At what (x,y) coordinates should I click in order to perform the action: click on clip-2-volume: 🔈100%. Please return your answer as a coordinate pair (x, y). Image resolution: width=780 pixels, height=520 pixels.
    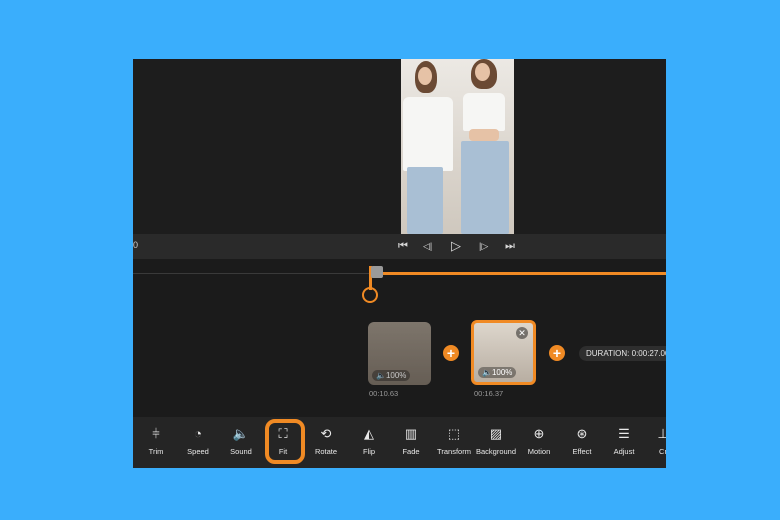
    Looking at the image, I should click on (497, 372).